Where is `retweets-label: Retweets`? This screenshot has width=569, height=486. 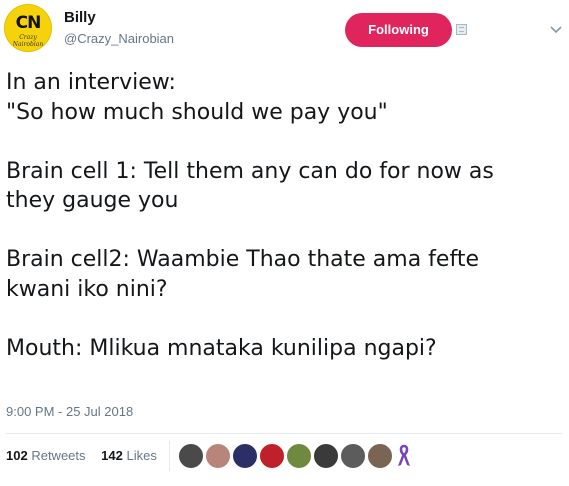
retweets-label: Retweets is located at coordinates (58, 455).